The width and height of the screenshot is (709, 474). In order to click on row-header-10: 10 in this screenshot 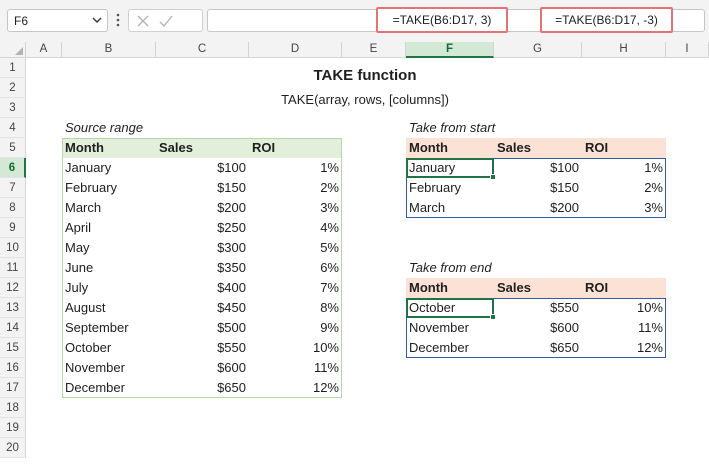, I will do `click(13, 248)`.